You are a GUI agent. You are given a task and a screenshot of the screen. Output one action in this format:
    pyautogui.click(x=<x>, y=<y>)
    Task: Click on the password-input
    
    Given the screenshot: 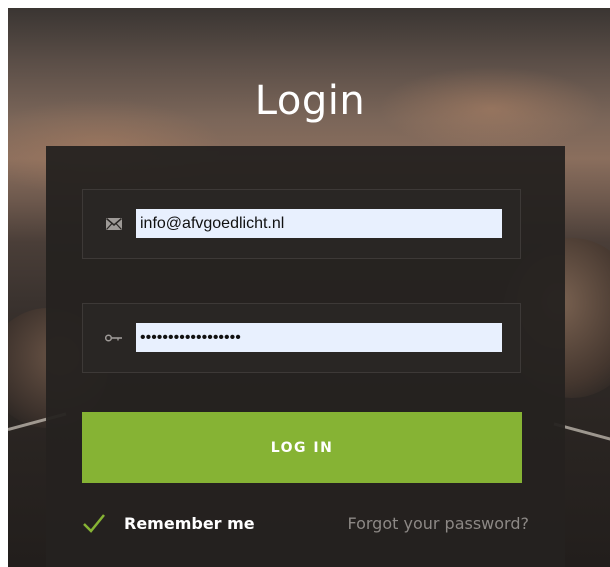 What is the action you would take?
    pyautogui.click(x=319, y=337)
    